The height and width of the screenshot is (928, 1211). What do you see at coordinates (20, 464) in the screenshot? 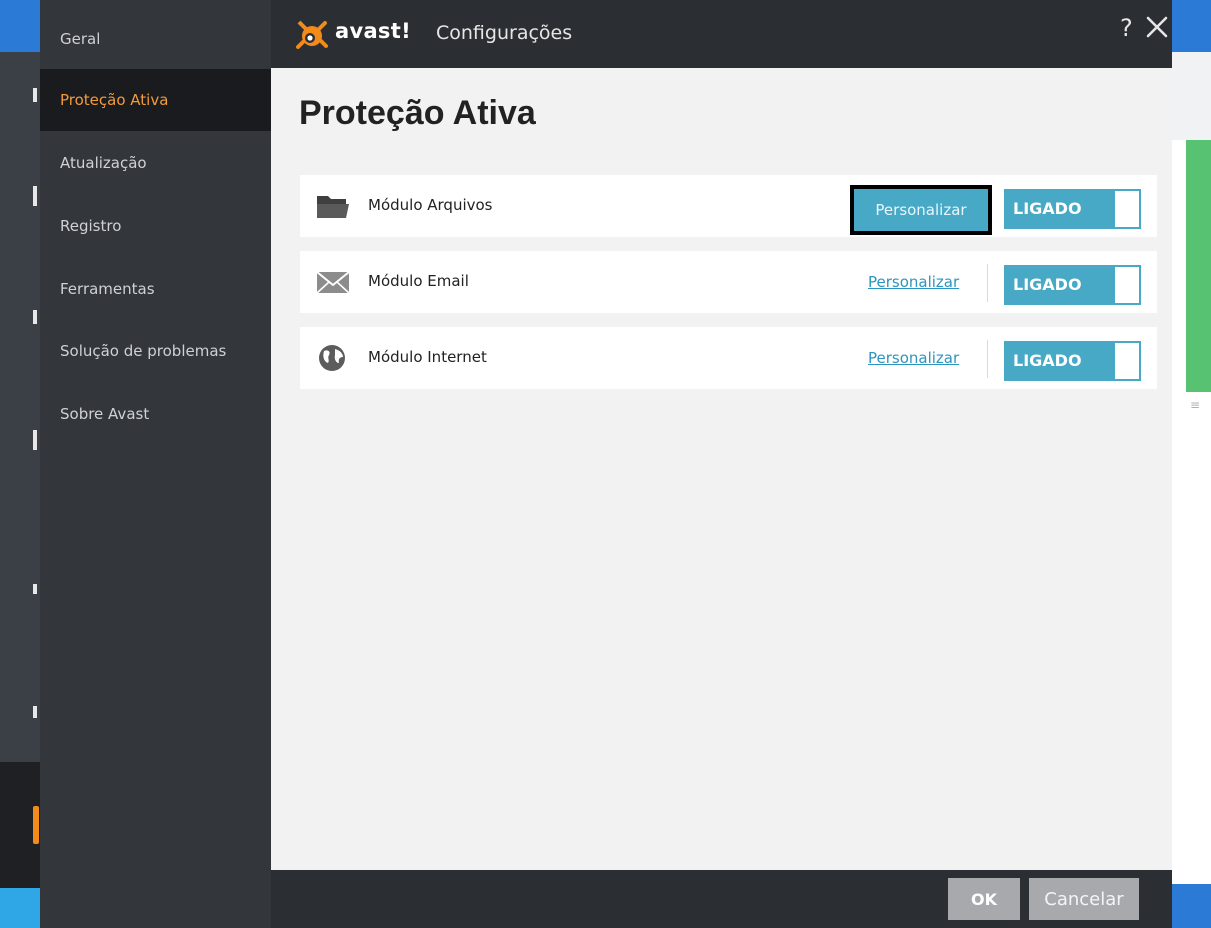
I see `background-app-left-strip` at bounding box center [20, 464].